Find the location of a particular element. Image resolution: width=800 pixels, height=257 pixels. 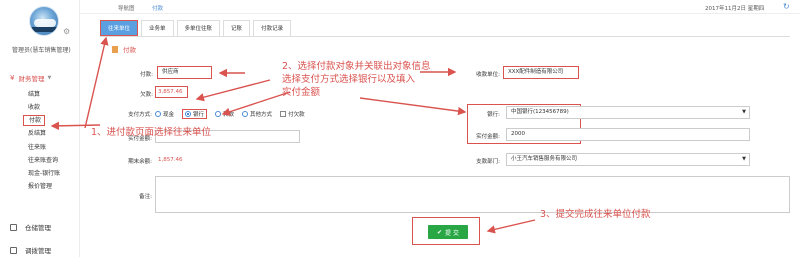

tab-payment-records: 付款记录 is located at coordinates (272, 28).